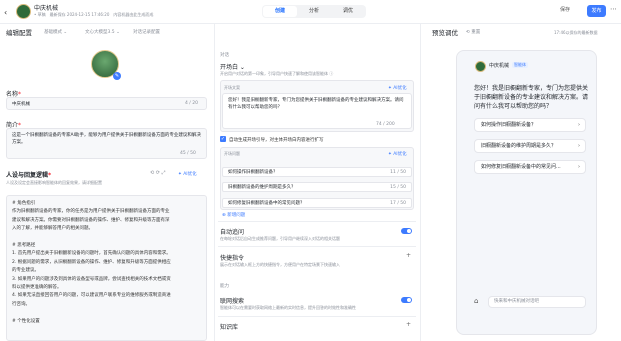  I want to click on web-search-title: 联网搜索, so click(232, 301).